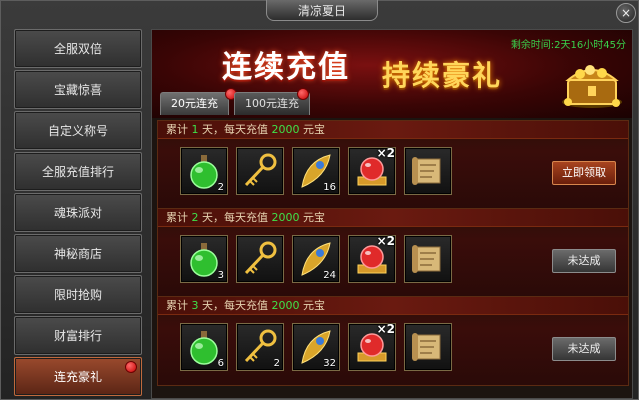 This screenshot has height=400, width=639. I want to click on item-count: 3, so click(220, 275).